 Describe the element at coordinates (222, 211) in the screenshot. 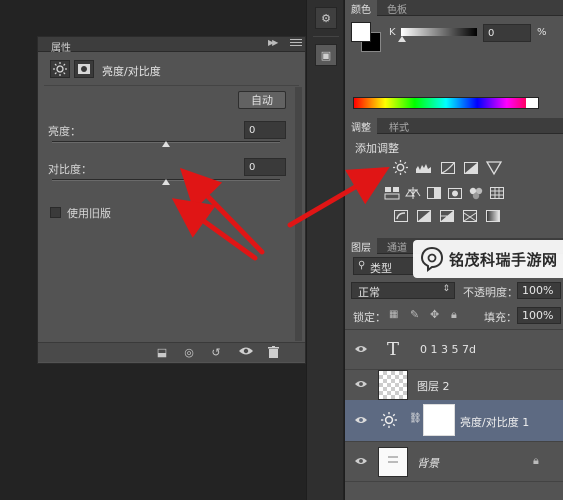

I see `red-arrow-brightness` at that location.